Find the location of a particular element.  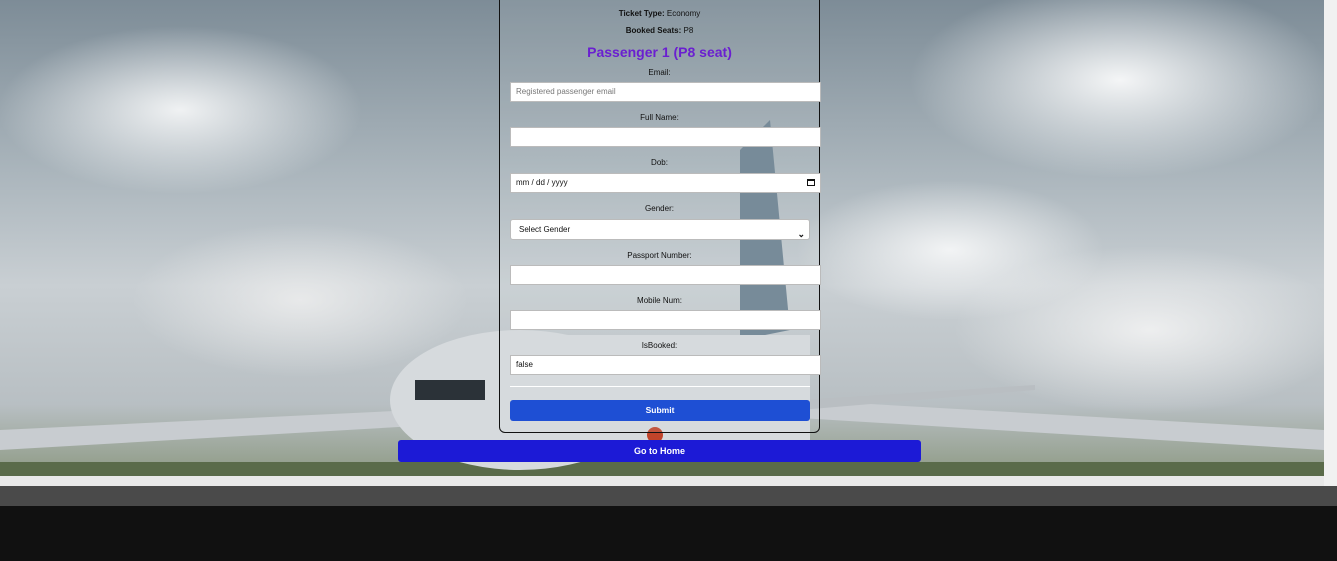

isbooked-label: IsBooked: is located at coordinates (659, 345).